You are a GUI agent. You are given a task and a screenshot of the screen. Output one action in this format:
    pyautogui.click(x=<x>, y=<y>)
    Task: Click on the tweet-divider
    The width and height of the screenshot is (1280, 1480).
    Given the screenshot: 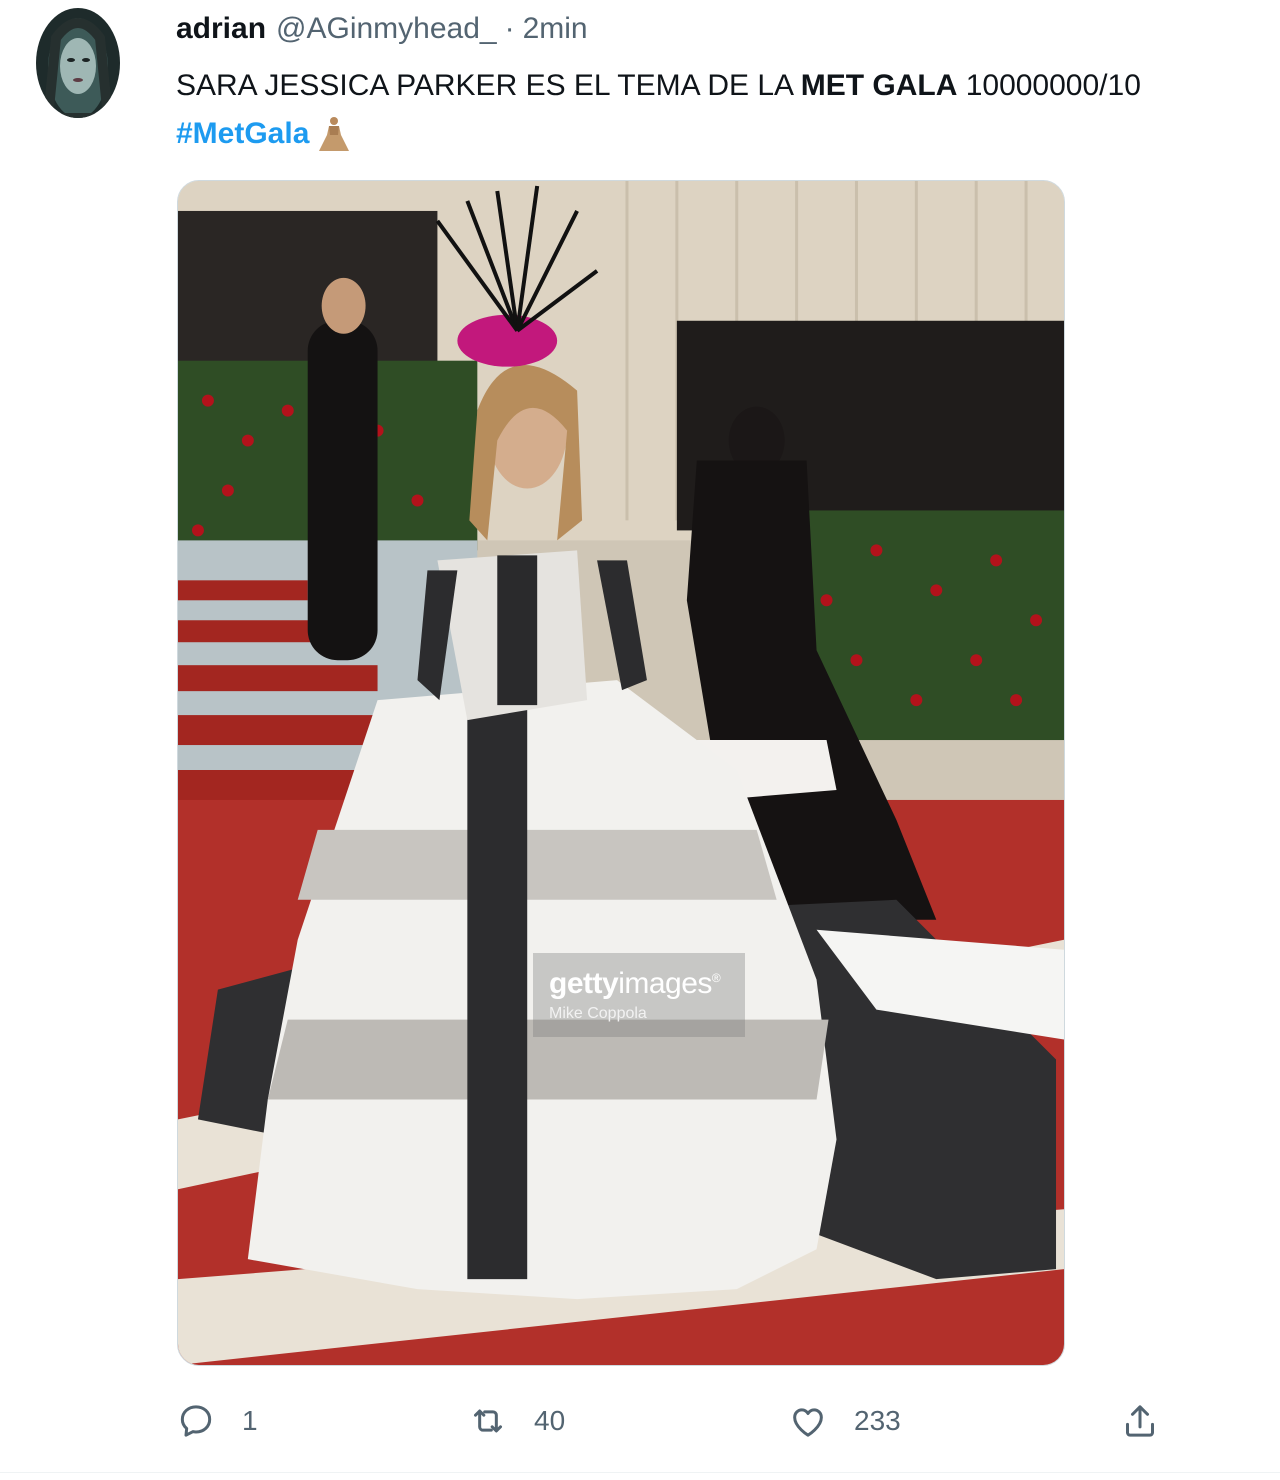 What is the action you would take?
    pyautogui.click(x=640, y=1472)
    